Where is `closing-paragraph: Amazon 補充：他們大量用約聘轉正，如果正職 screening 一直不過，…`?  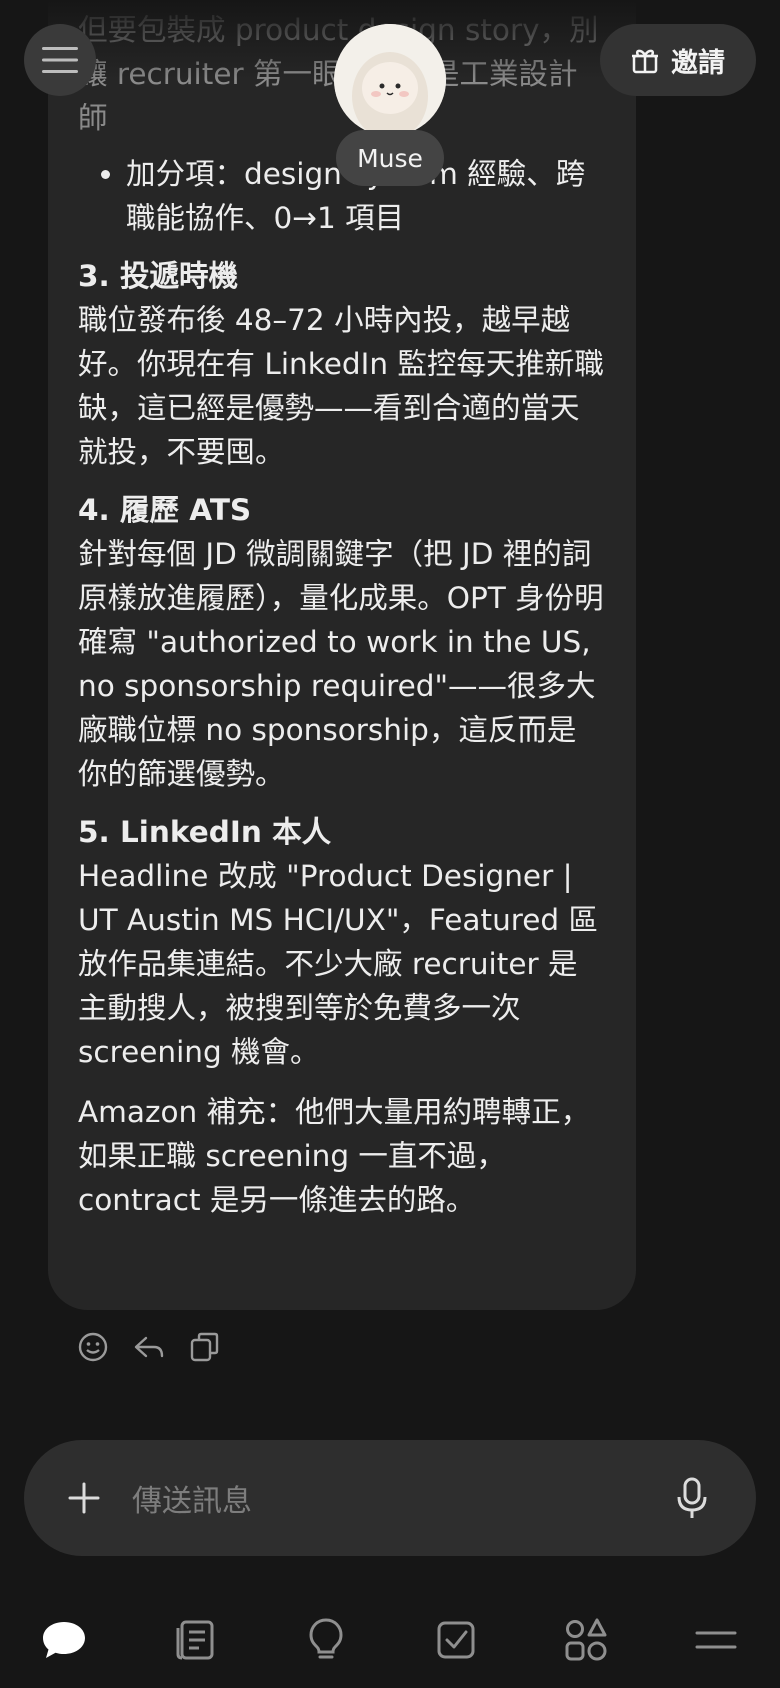 closing-paragraph: Amazon 補充：他們大量用約聘轉正，如果正職 screening 一直不過，… is located at coordinates (334, 1156).